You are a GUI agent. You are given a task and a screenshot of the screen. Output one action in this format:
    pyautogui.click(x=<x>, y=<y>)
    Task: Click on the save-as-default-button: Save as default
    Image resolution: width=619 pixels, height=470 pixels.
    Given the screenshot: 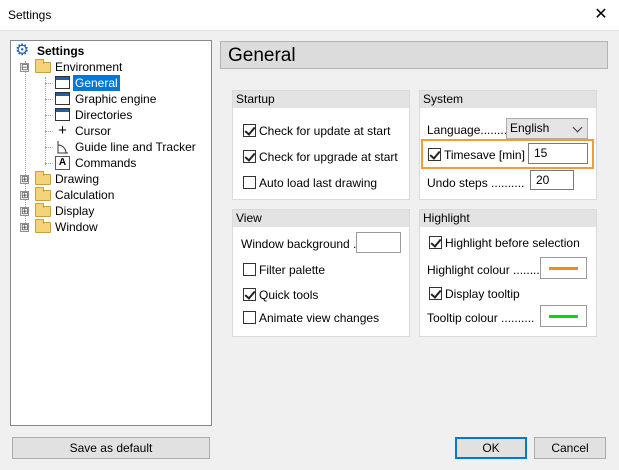 What is the action you would take?
    pyautogui.click(x=111, y=448)
    